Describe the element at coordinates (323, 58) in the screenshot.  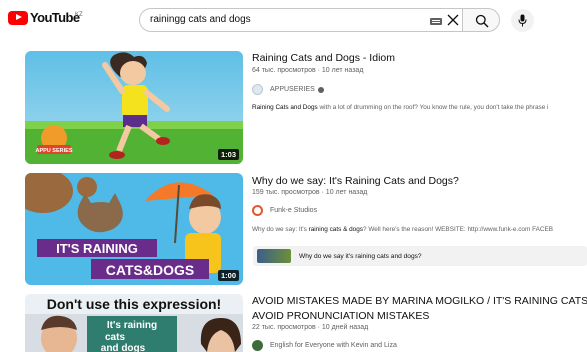
I see `video-title: Raining Cats and Dogs - Idiom` at that location.